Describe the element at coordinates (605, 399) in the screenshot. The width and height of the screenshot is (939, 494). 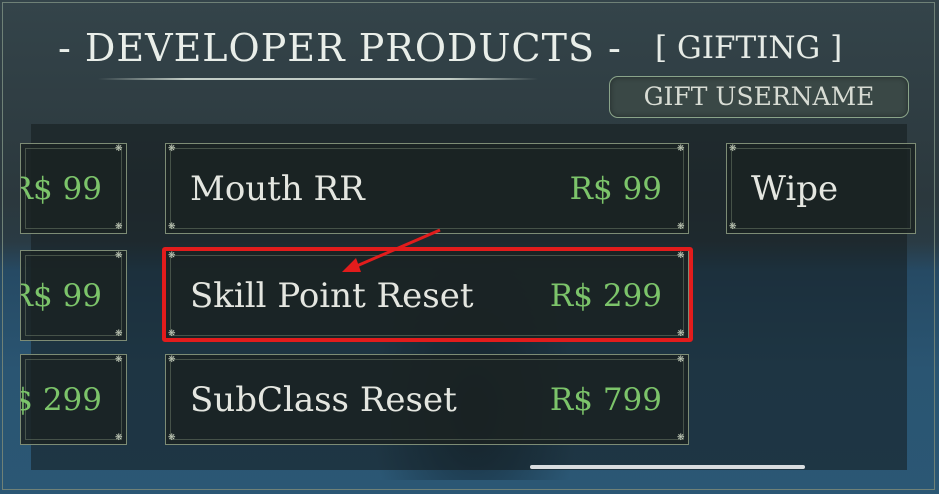
I see `product-price: R$ 799` at that location.